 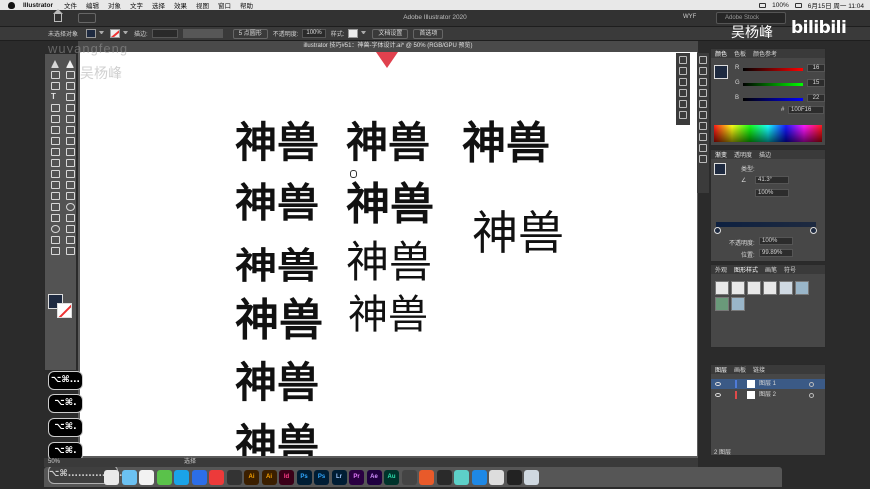 I want to click on pathfinder-icon, so click(x=683, y=93).